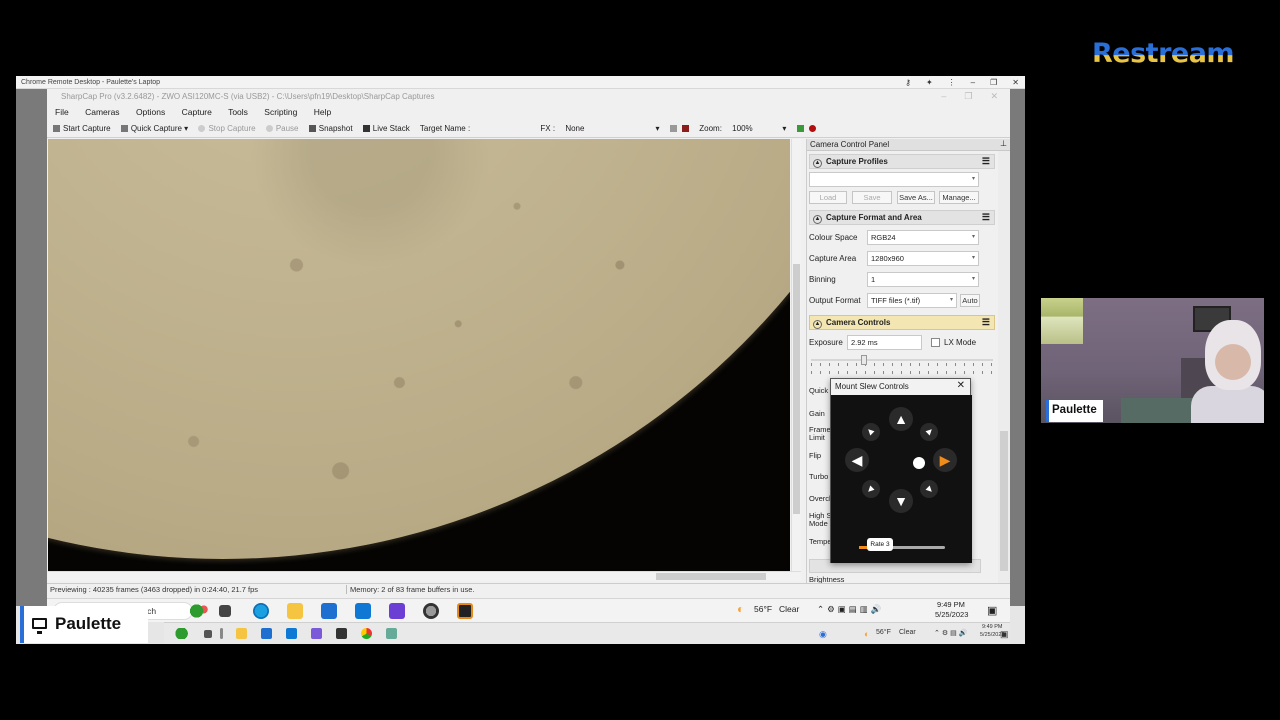  Describe the element at coordinates (197, 112) in the screenshot. I see `menu-capture: Capture` at that location.